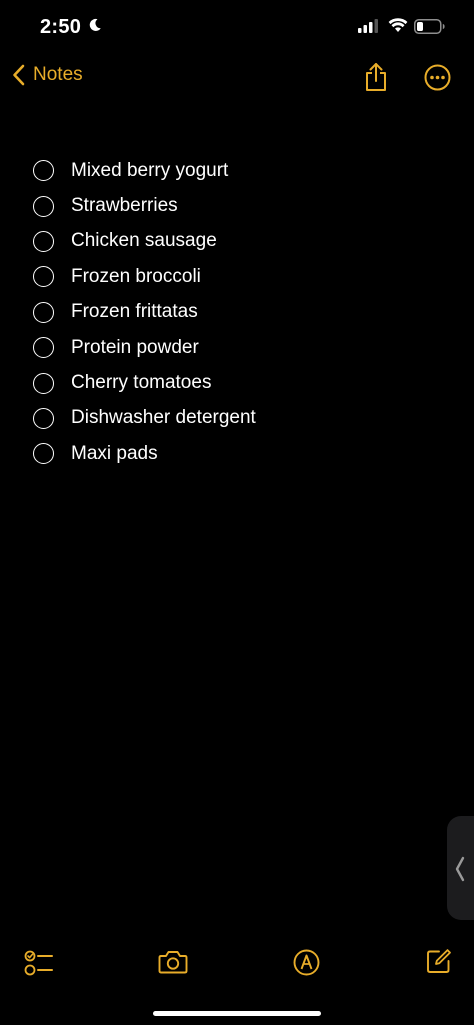 Image resolution: width=474 pixels, height=1025 pixels. What do you see at coordinates (38, 963) in the screenshot?
I see `checklist-icon` at bounding box center [38, 963].